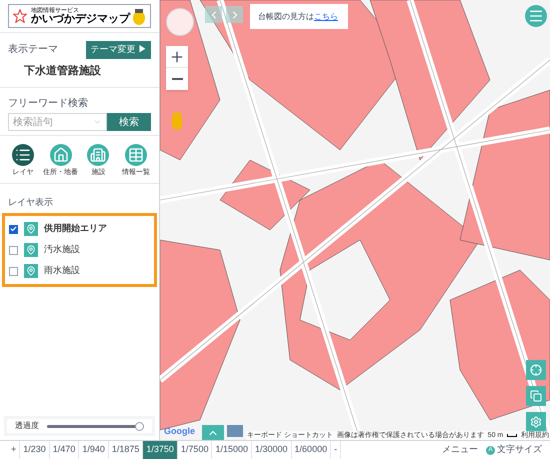  Describe the element at coordinates (98, 155) in the screenshot. I see `building-icon` at that location.